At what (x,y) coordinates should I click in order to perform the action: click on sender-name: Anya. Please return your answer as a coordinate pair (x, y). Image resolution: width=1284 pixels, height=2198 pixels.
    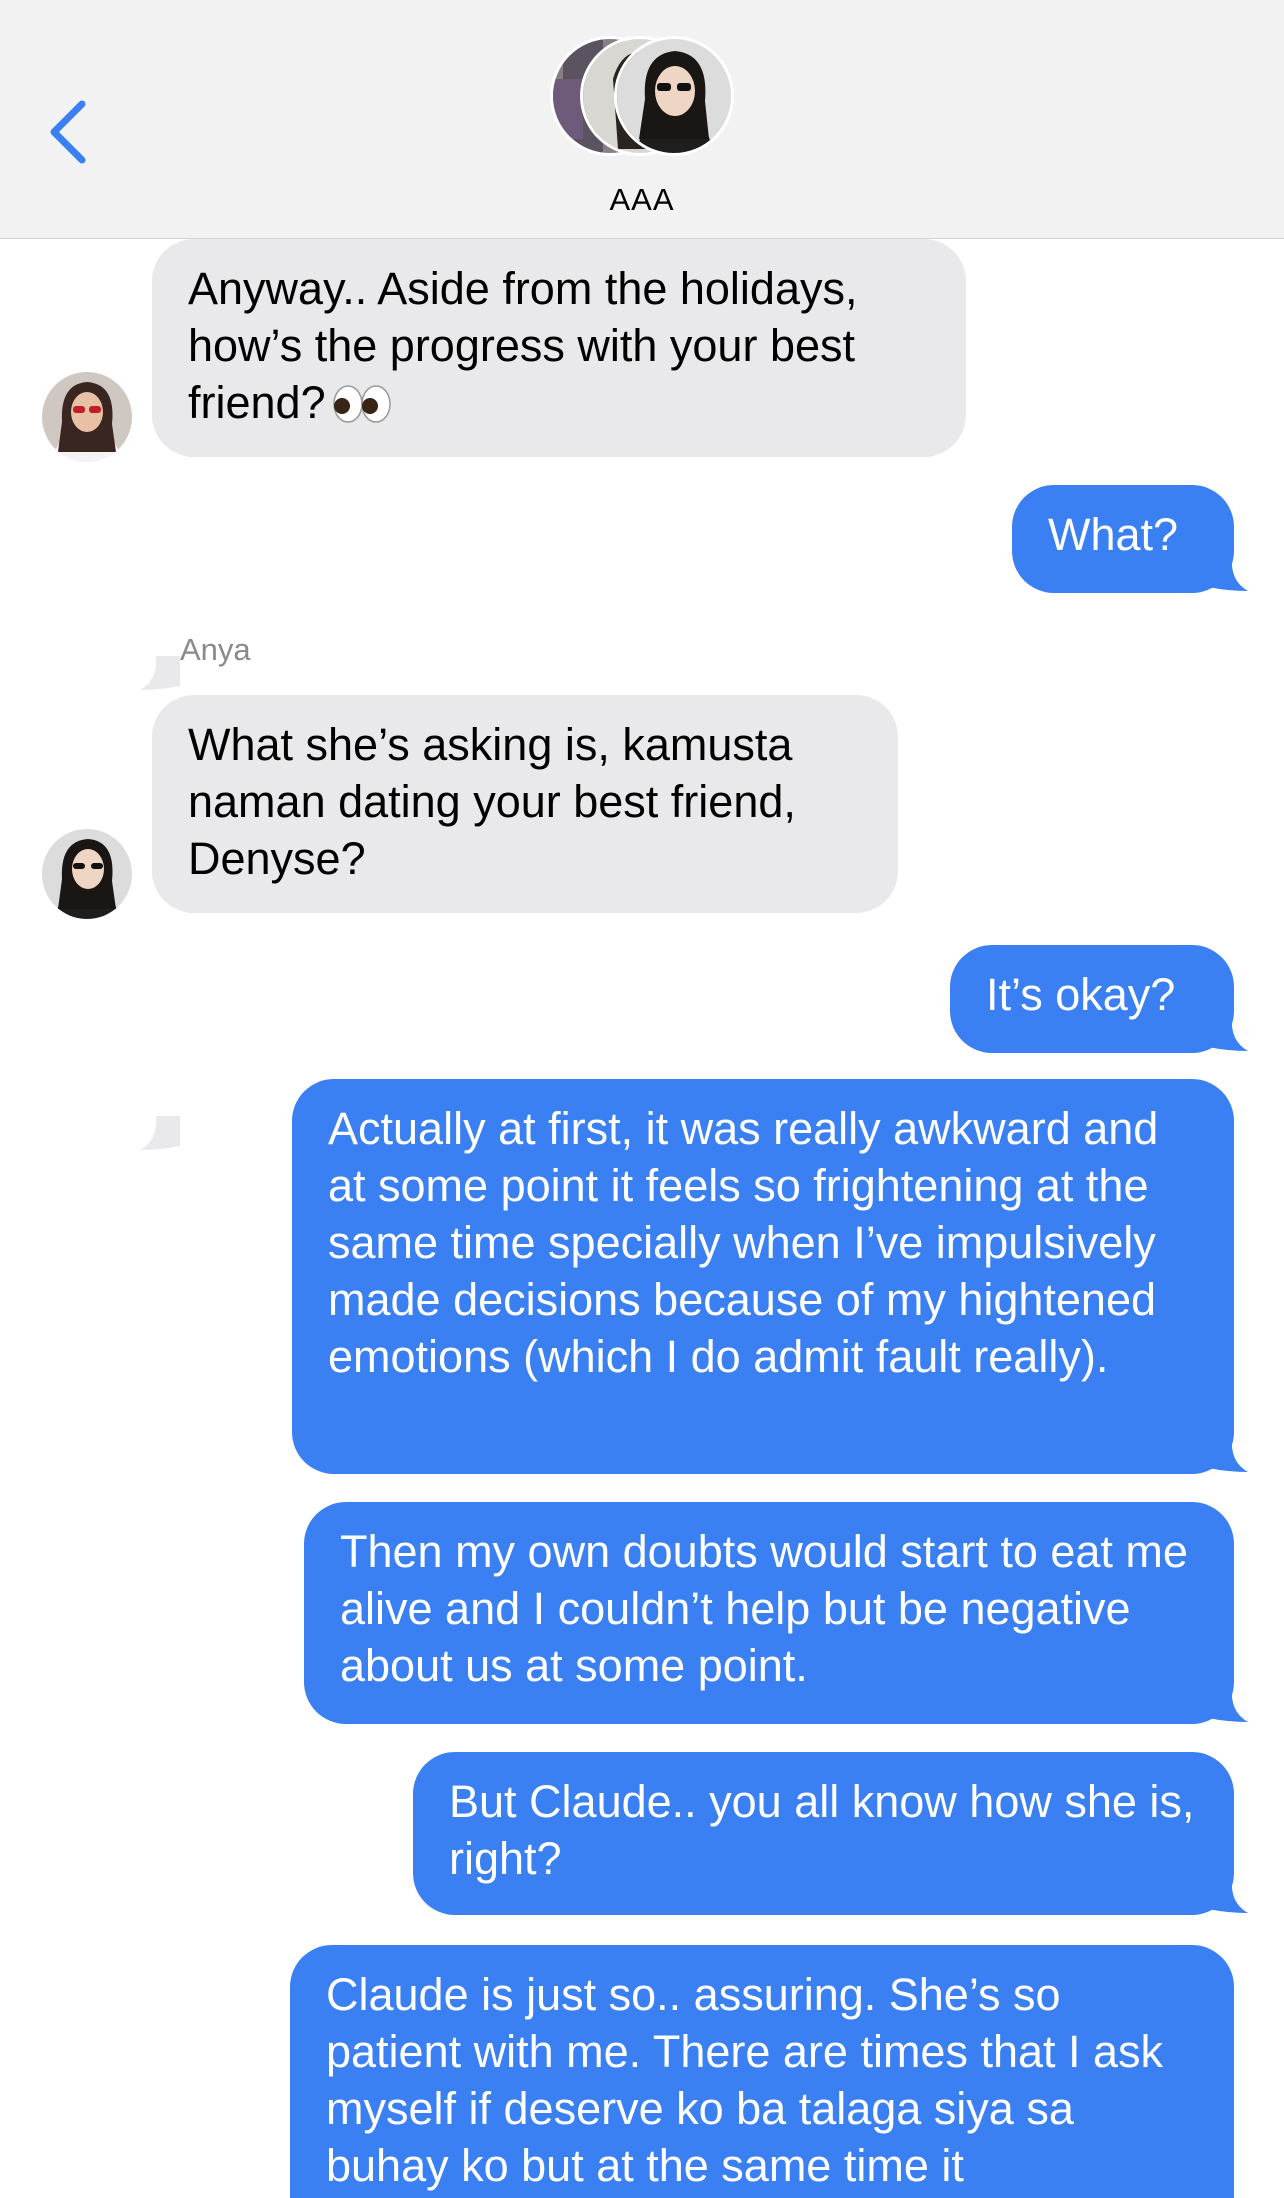
    Looking at the image, I should click on (215, 649).